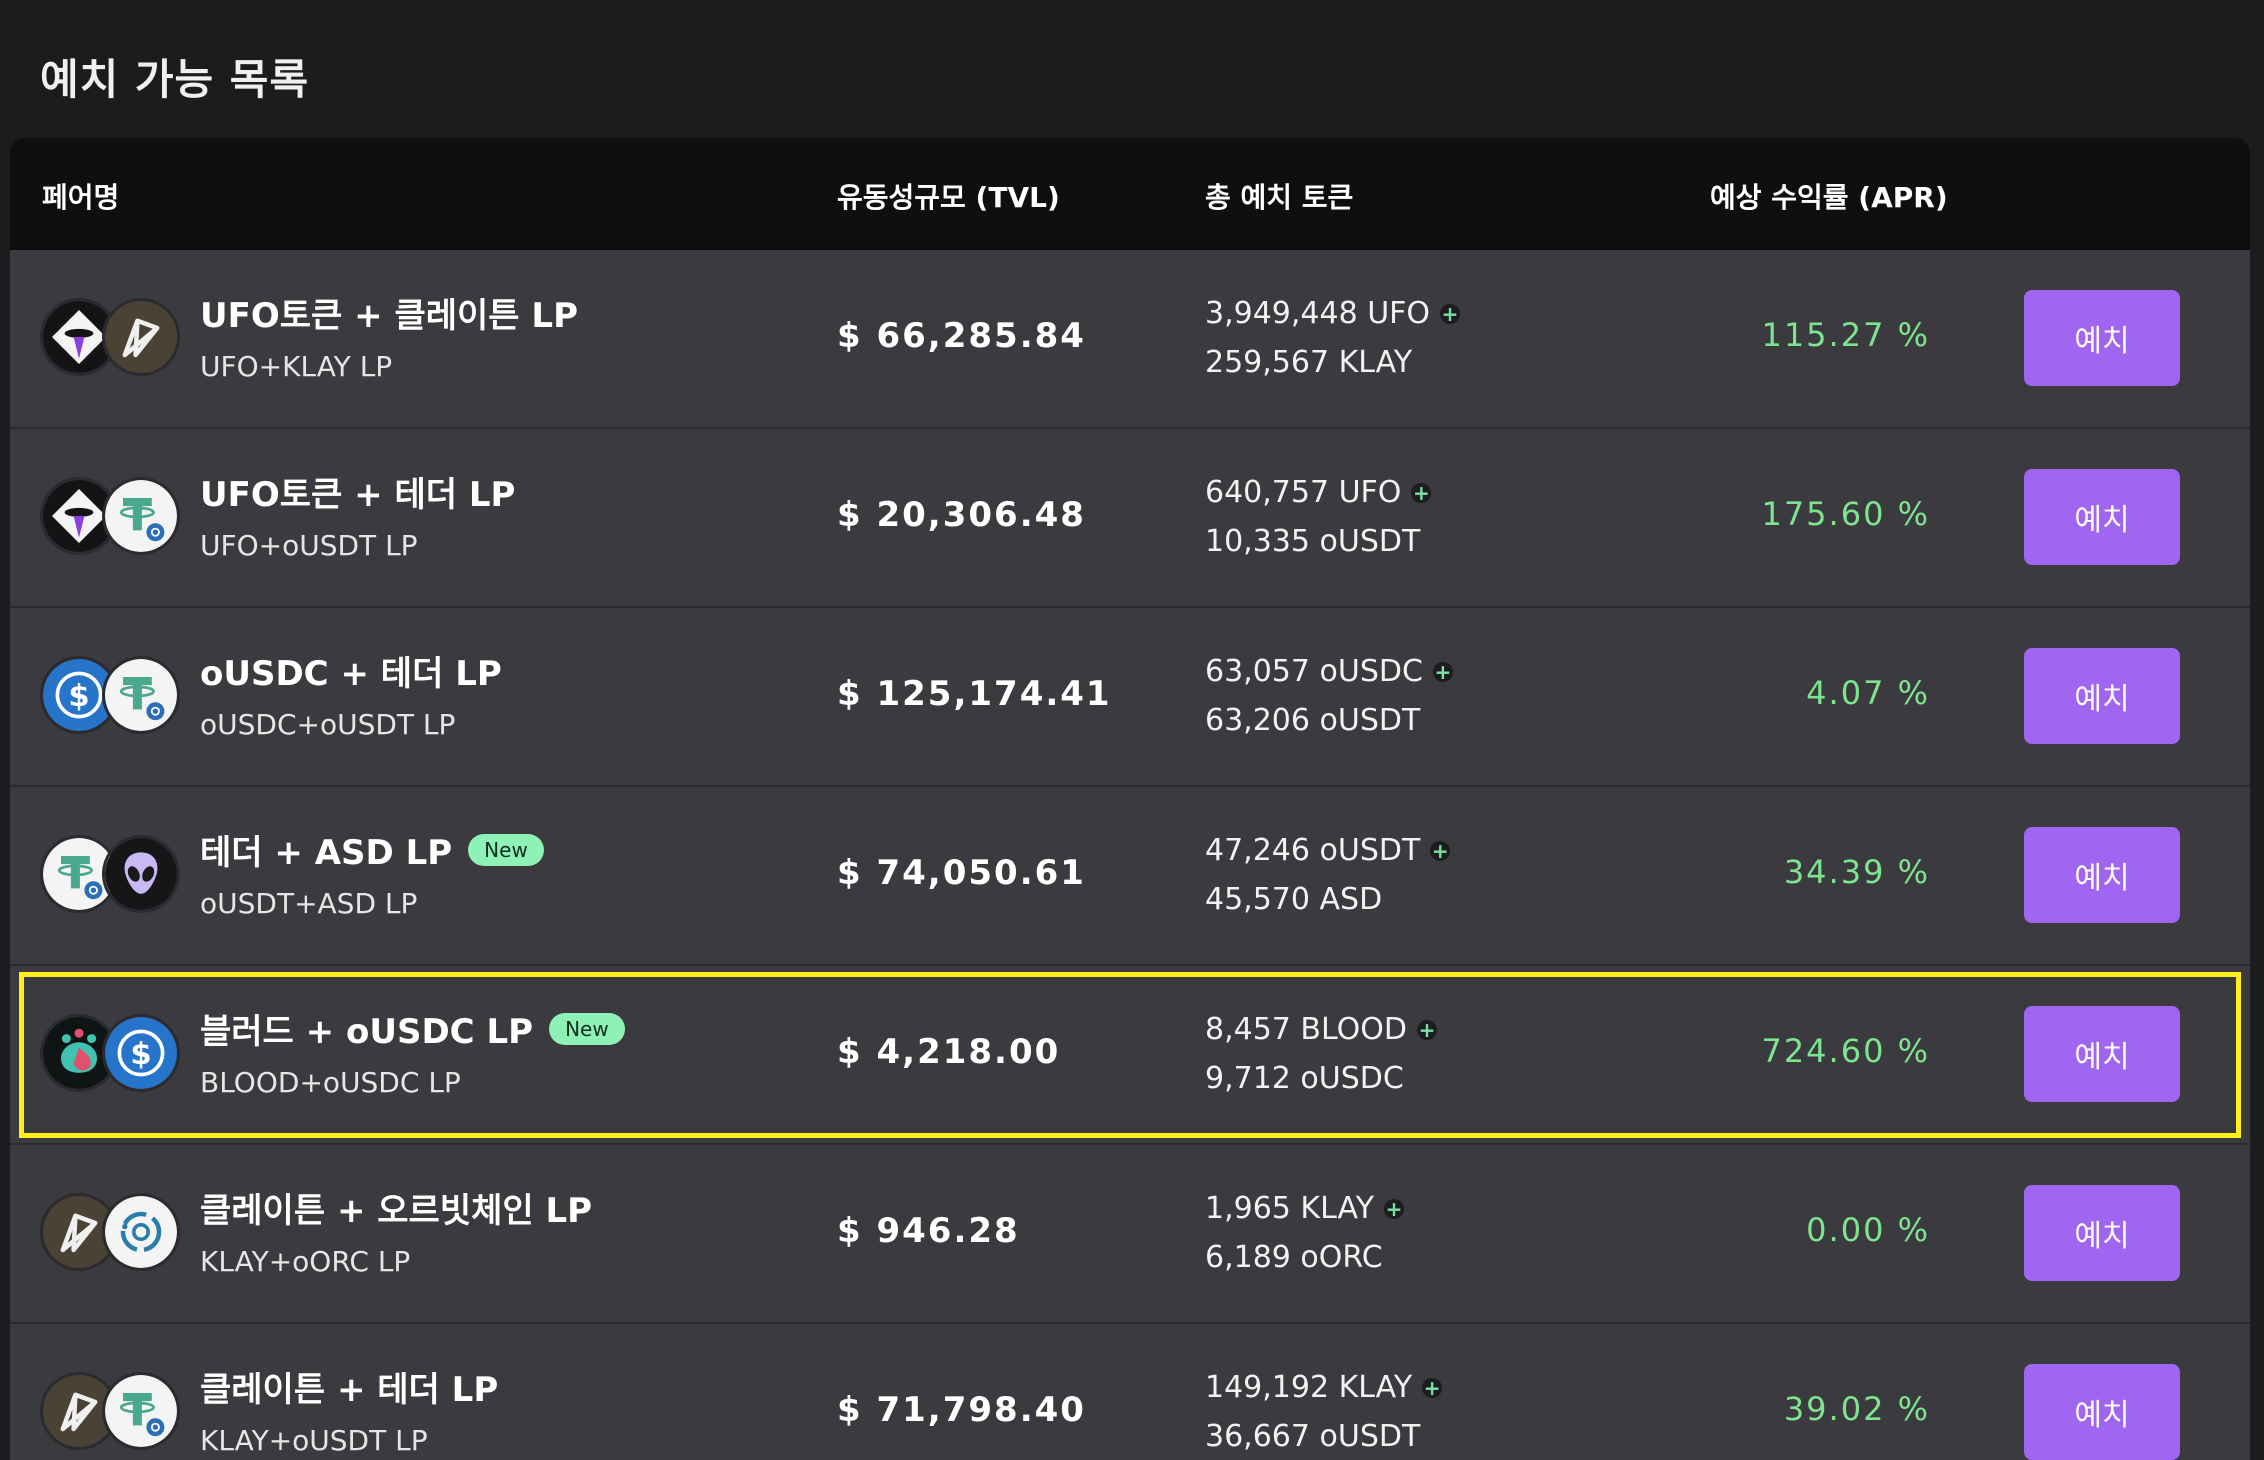  I want to click on token-amount-1-label: 1,965 KLAY, so click(1290, 1208).